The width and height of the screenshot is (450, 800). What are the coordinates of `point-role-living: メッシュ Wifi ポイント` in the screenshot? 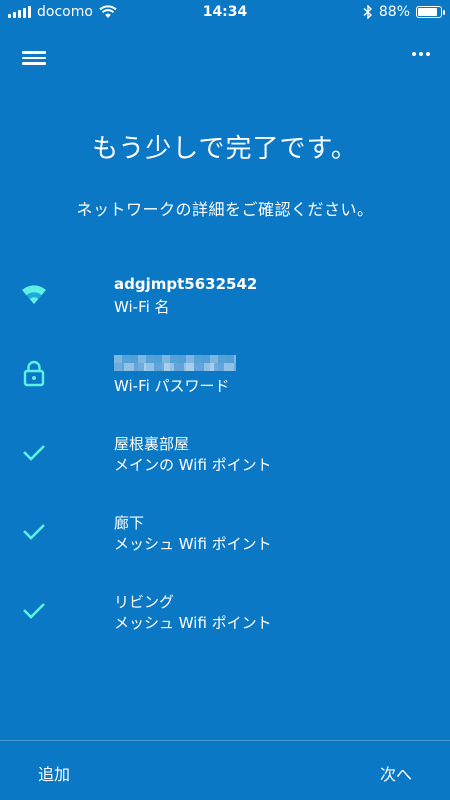 It's located at (193, 623).